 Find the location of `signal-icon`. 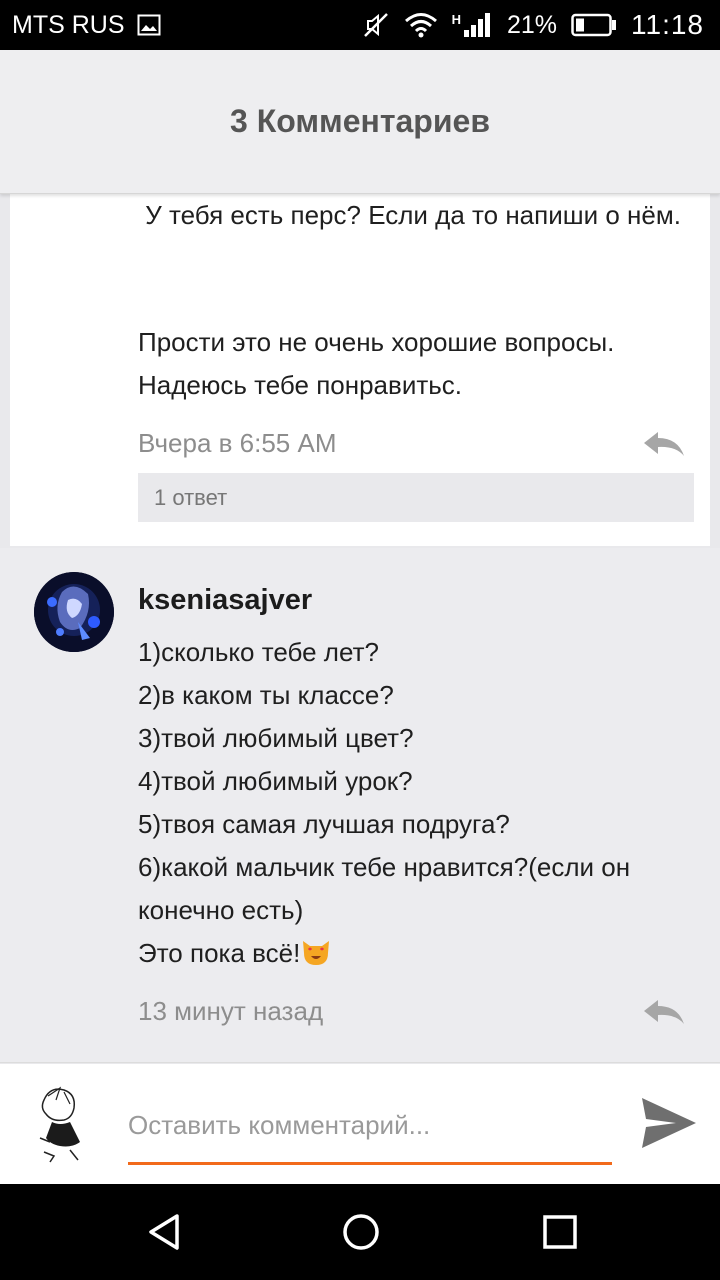

signal-icon is located at coordinates (476, 25).